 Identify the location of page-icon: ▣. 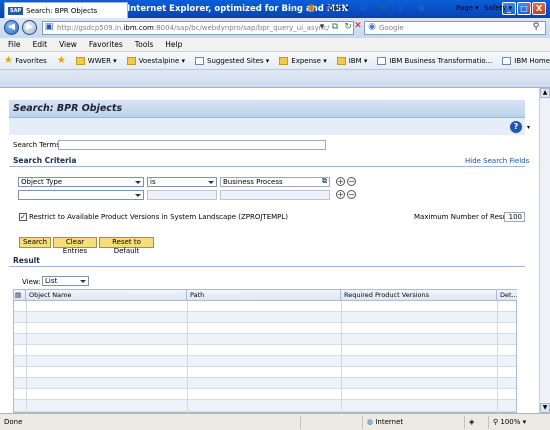
(49, 27).